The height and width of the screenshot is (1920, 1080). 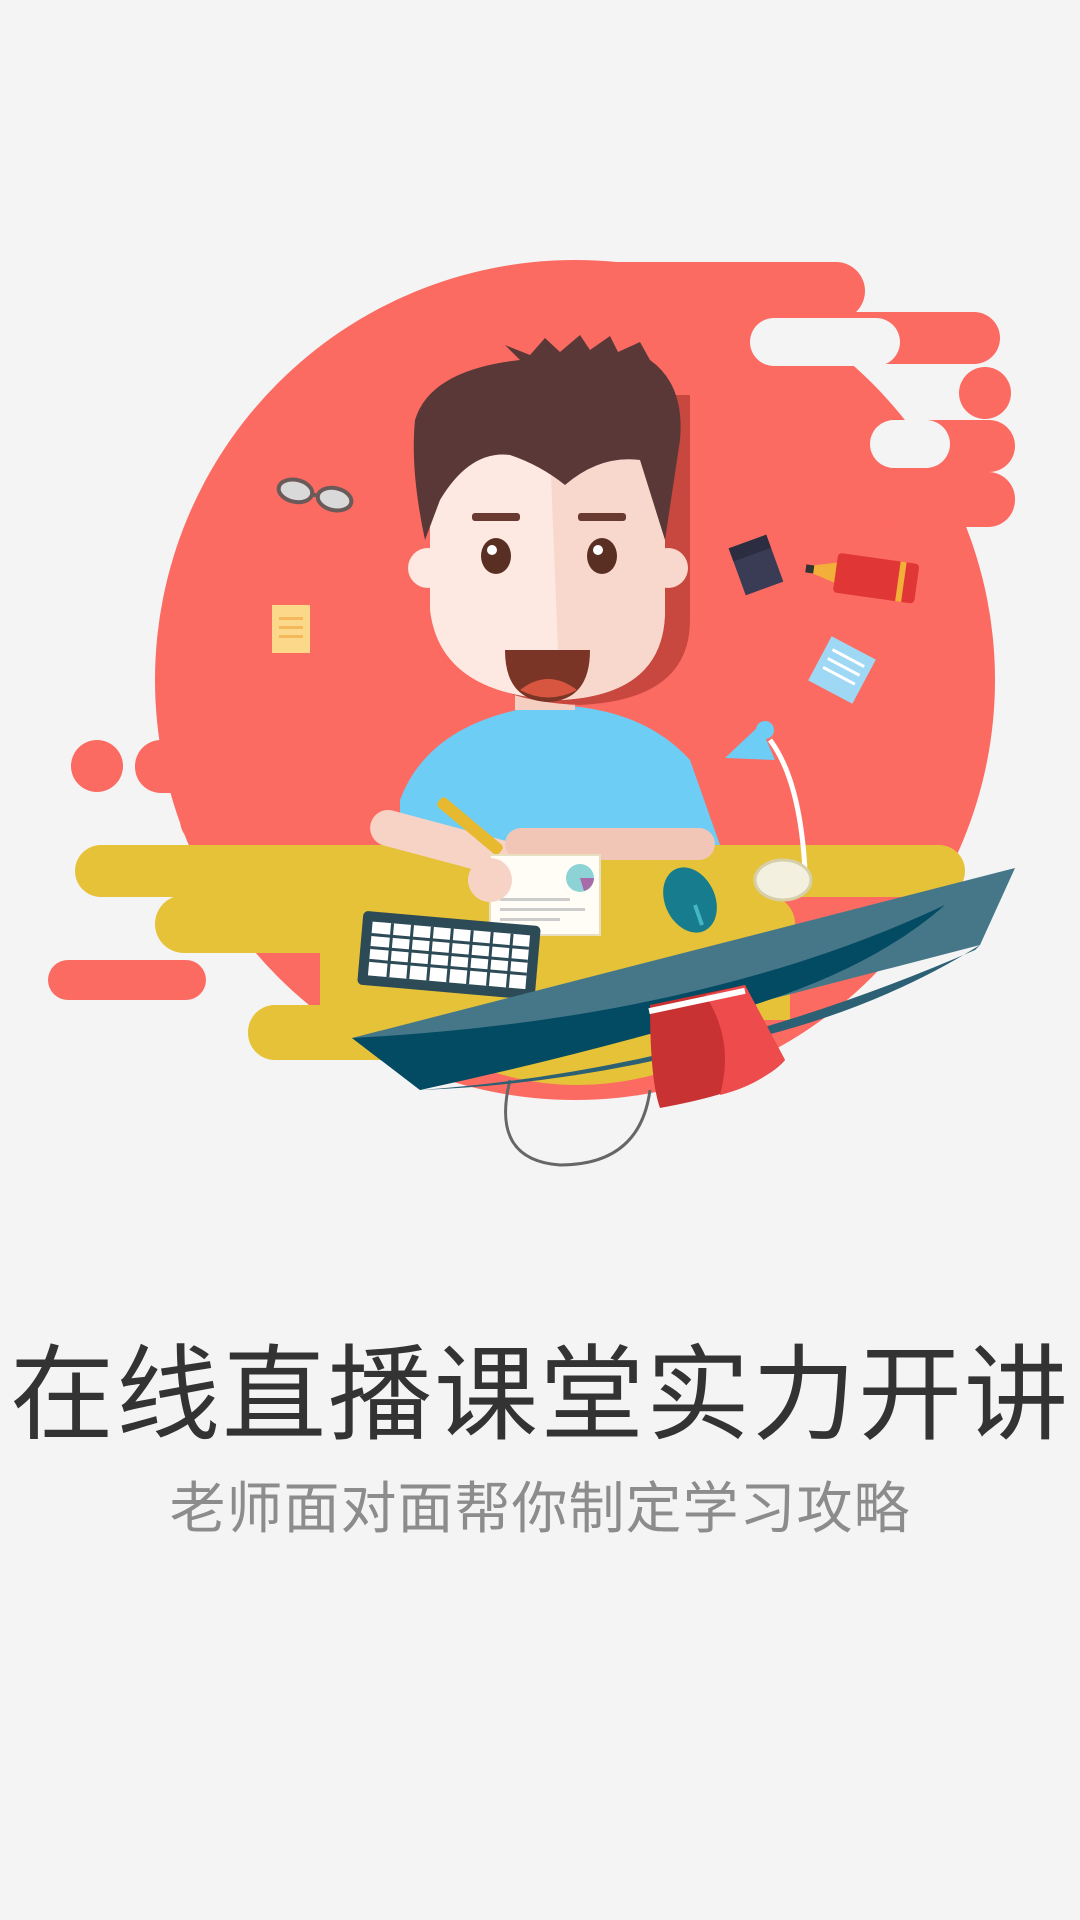 I want to click on subline-text: 老师面对面帮你制定学习攻略, so click(x=540, y=1509).